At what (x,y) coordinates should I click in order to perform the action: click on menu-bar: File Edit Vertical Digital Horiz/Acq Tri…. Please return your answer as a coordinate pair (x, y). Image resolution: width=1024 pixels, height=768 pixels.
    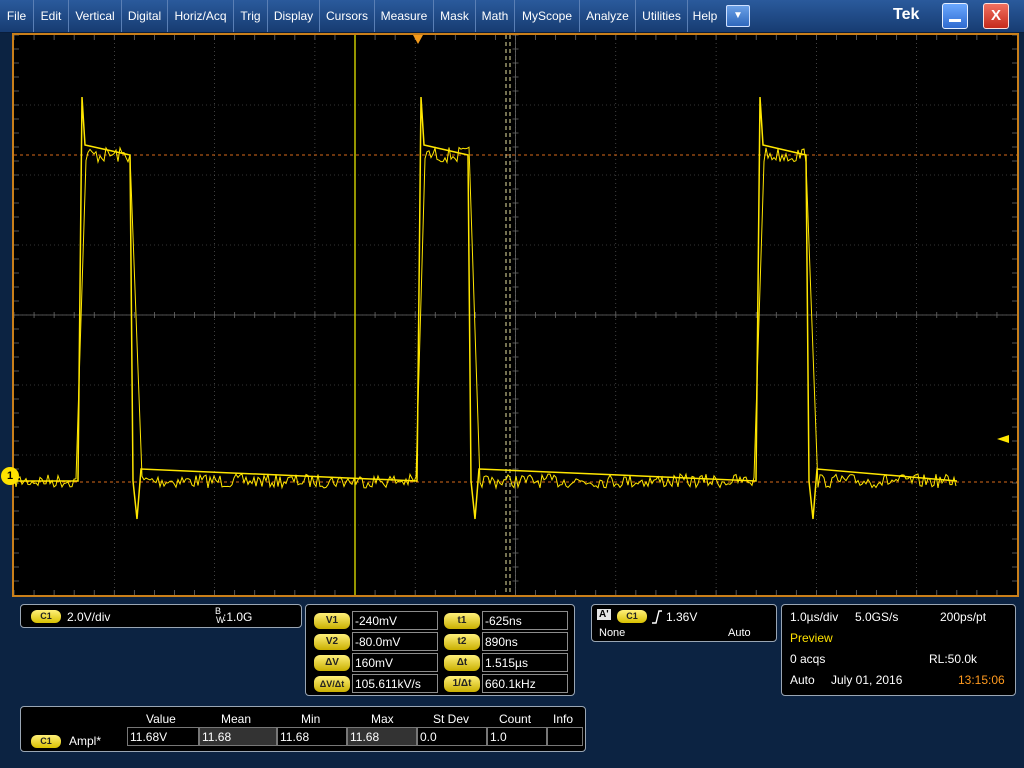
    Looking at the image, I should click on (512, 16).